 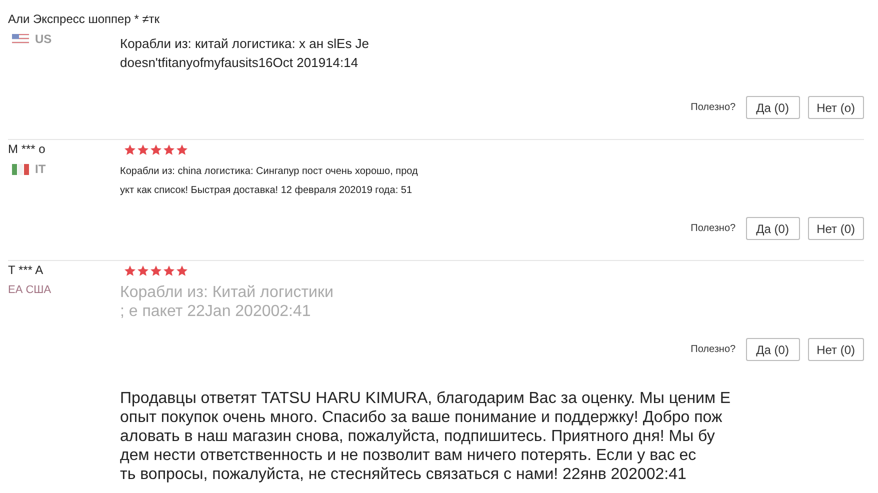 I want to click on no-button: Нет (o), so click(x=836, y=107).